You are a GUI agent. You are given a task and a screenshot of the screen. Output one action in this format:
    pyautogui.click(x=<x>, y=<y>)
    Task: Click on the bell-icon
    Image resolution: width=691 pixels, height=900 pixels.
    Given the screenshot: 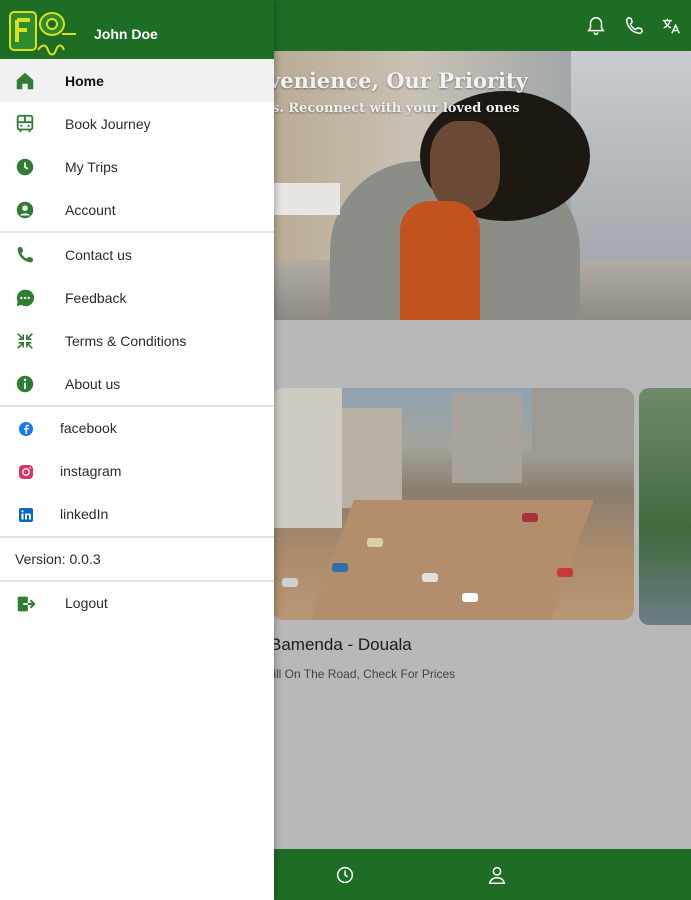 What is the action you would take?
    pyautogui.click(x=596, y=26)
    